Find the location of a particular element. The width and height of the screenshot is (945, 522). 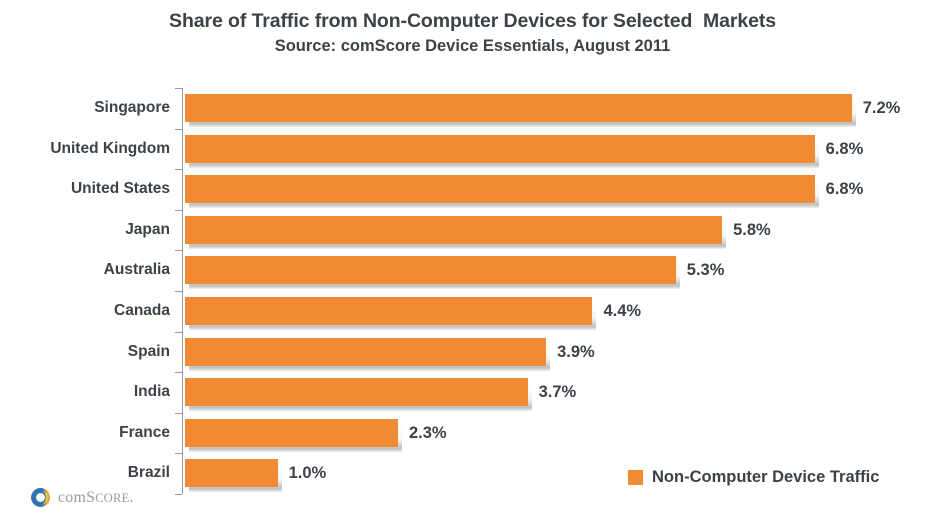

bar-value-label: 4.4% is located at coordinates (622, 311).